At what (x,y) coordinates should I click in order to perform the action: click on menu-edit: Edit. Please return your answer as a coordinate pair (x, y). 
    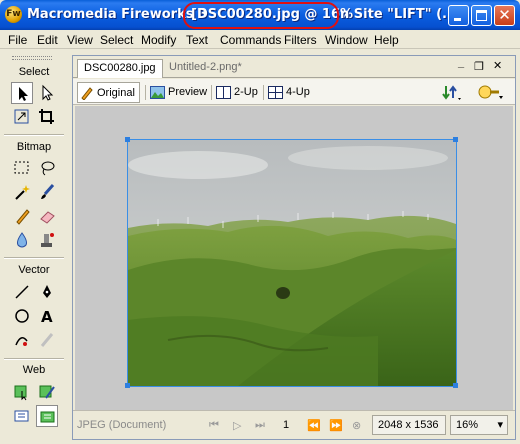
    Looking at the image, I should click on (47, 40).